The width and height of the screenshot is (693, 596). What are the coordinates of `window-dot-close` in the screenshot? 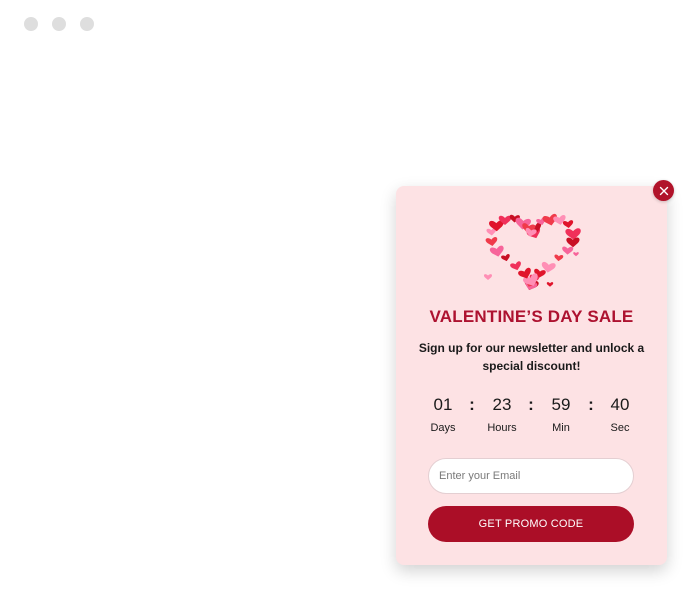 It's located at (31, 24).